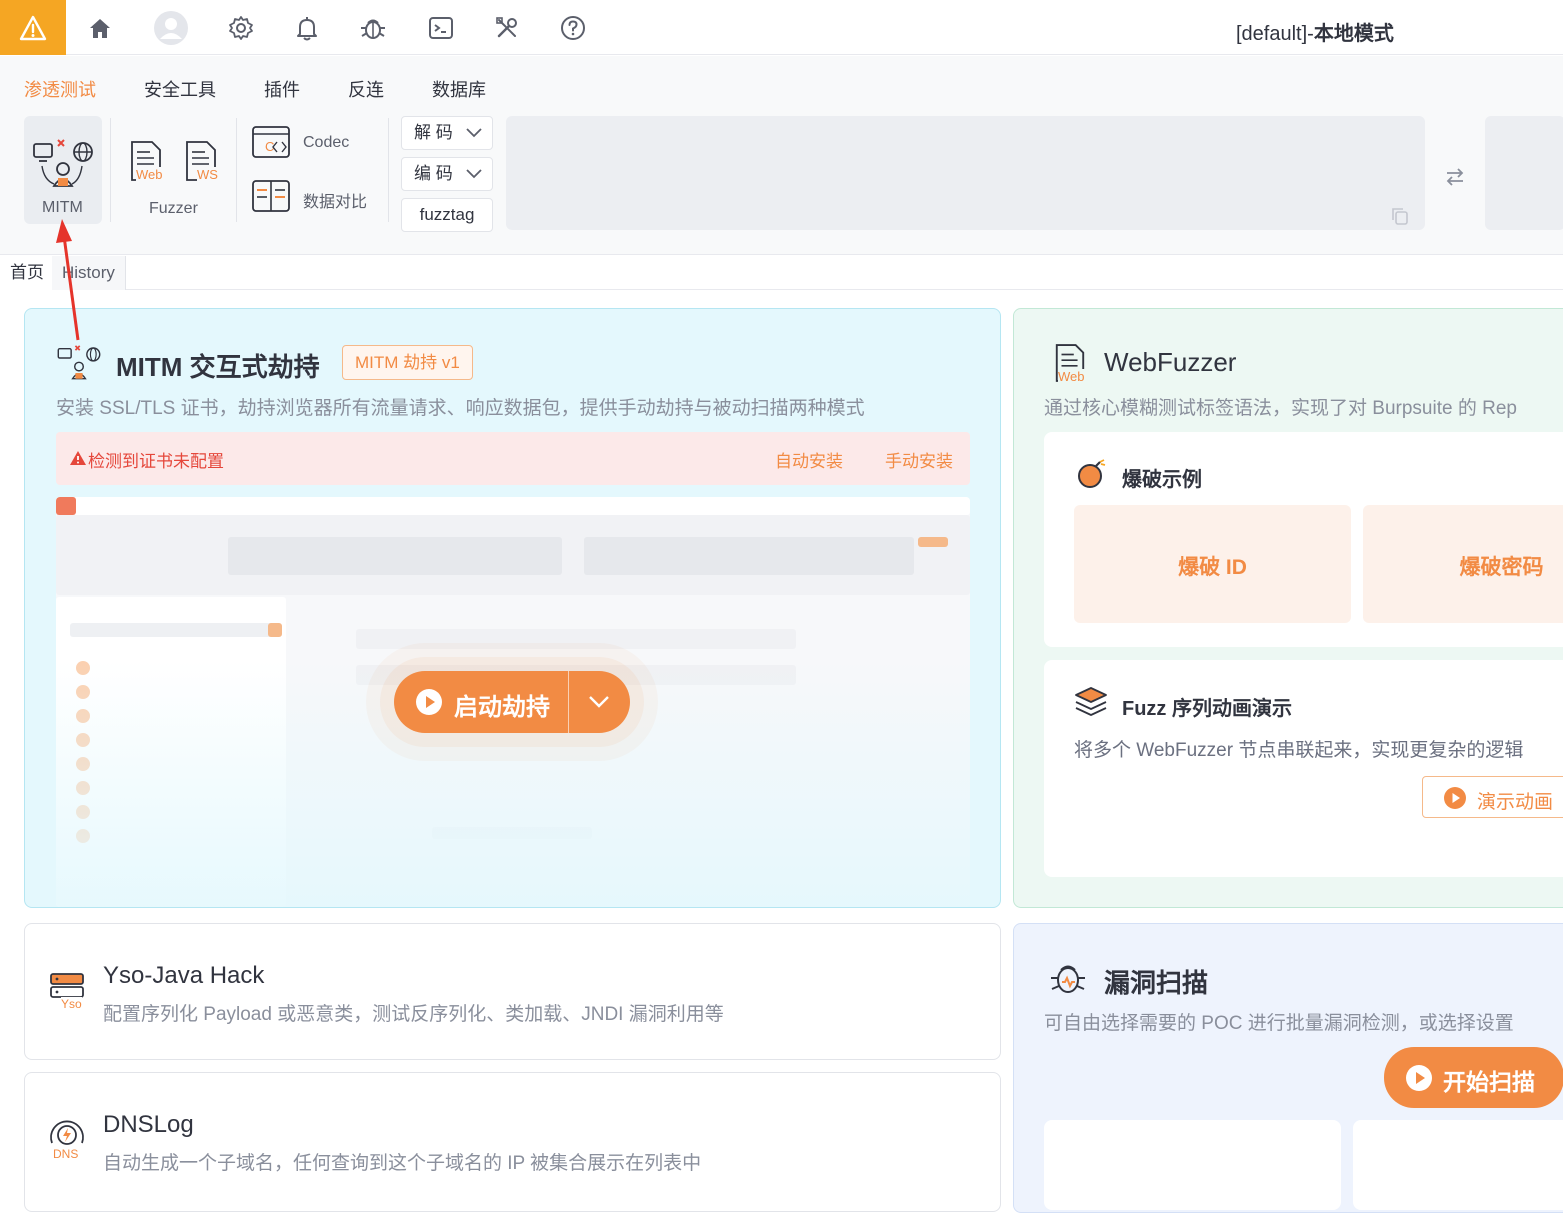 The width and height of the screenshot is (1563, 1213). What do you see at coordinates (1455, 177) in the screenshot?
I see `swap-icon` at bounding box center [1455, 177].